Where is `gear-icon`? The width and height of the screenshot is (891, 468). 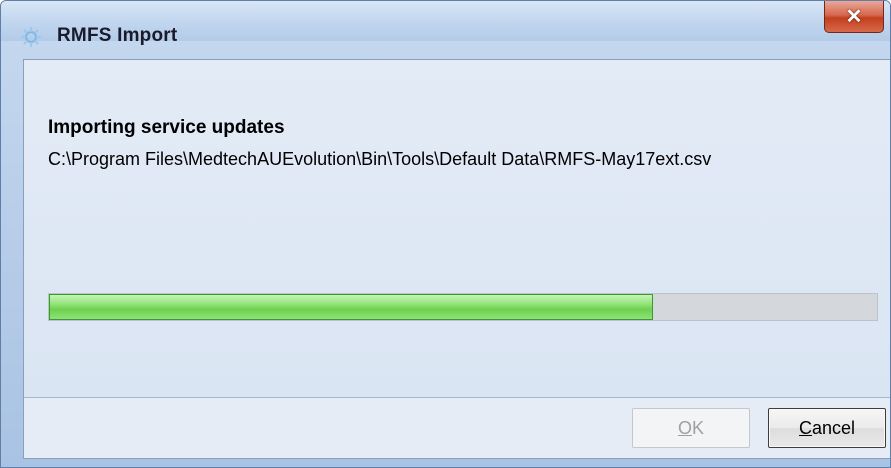
gear-icon is located at coordinates (31, 37).